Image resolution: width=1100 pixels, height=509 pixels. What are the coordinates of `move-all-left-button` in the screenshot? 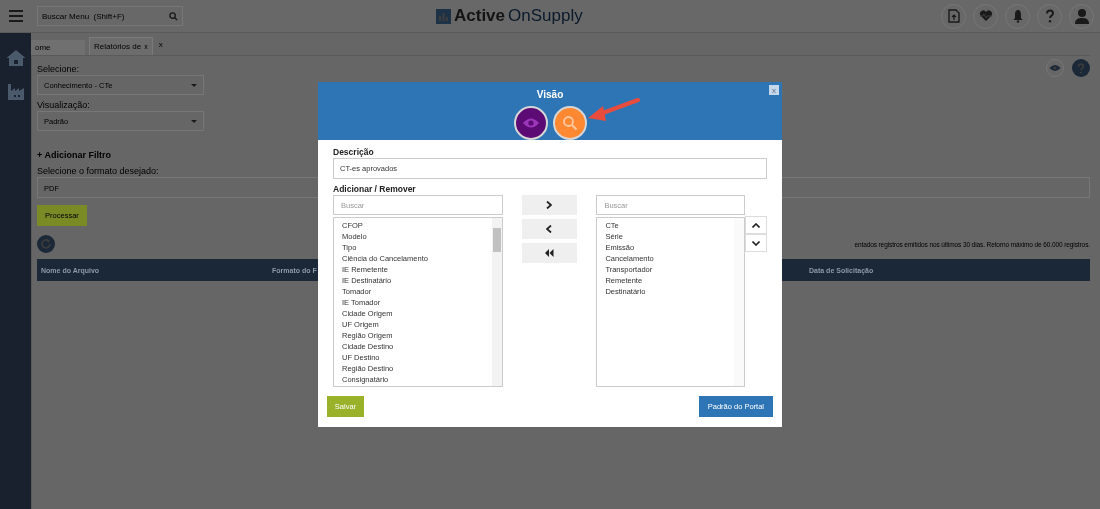 It's located at (549, 253).